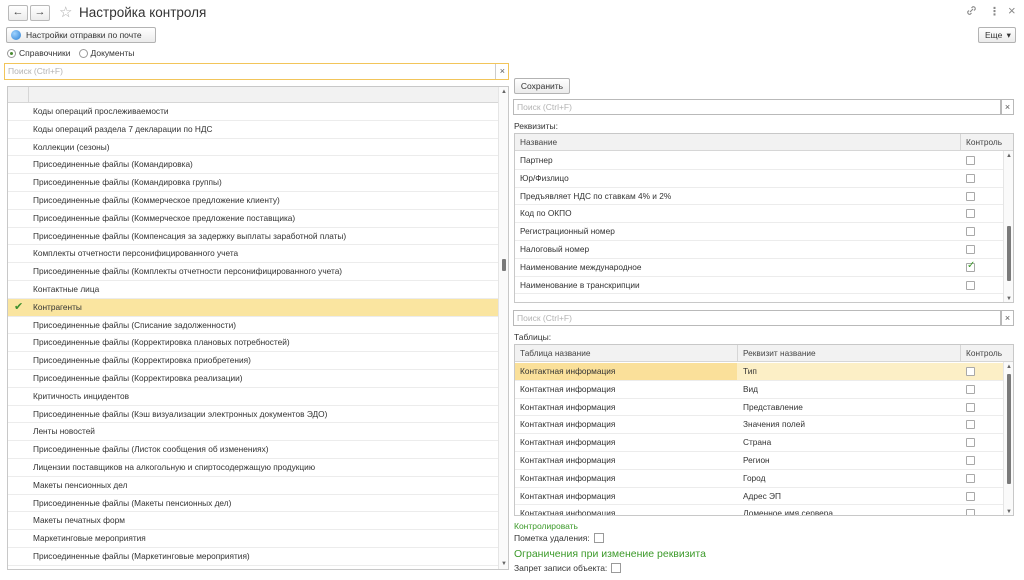 The width and height of the screenshot is (1024, 580). Describe the element at coordinates (764, 390) in the screenshot. I see `table-row: Контактная информация Вид` at that location.